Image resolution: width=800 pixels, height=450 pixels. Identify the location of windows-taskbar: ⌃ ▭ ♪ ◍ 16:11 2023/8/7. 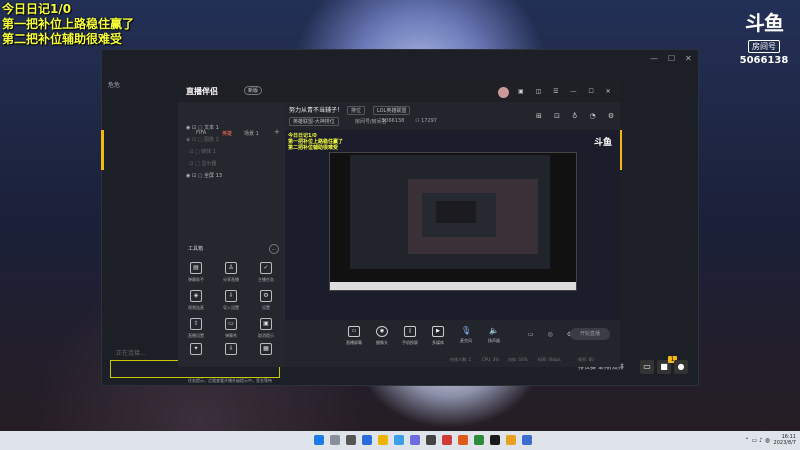
(400, 440).